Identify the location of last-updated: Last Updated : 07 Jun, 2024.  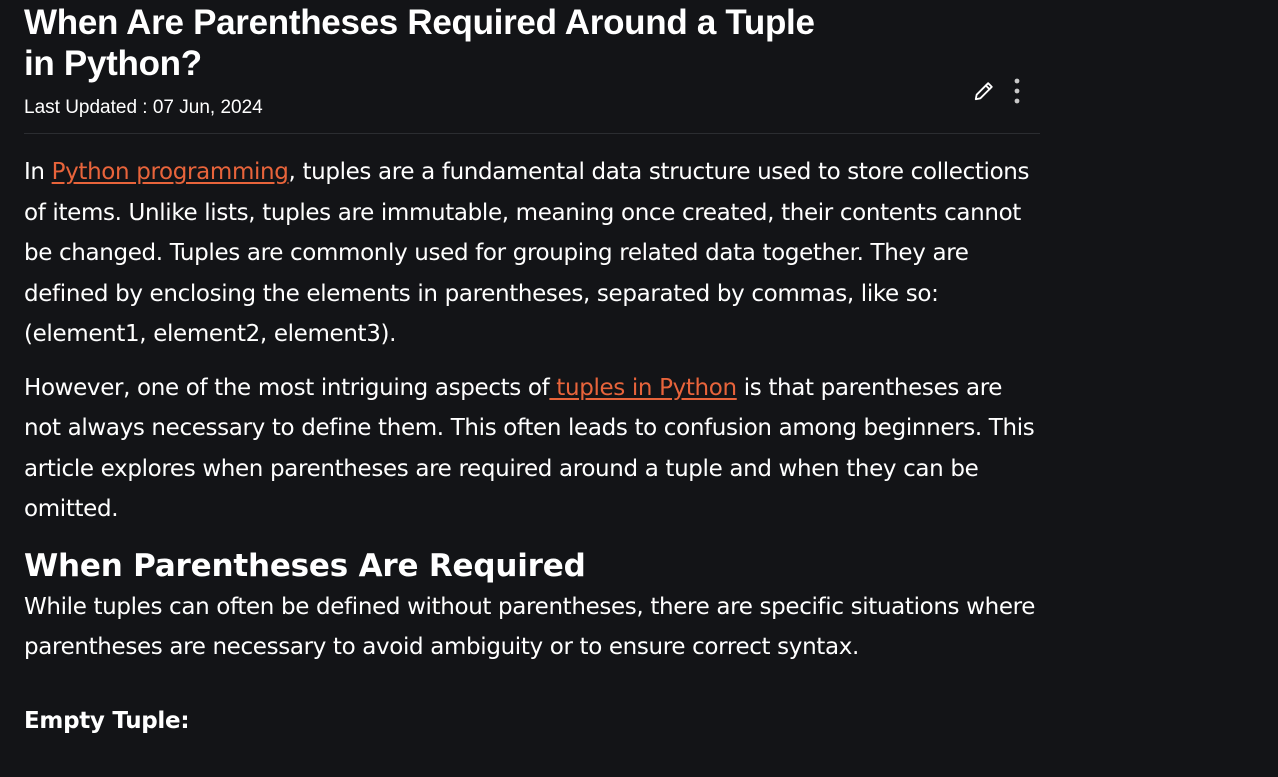
(143, 107).